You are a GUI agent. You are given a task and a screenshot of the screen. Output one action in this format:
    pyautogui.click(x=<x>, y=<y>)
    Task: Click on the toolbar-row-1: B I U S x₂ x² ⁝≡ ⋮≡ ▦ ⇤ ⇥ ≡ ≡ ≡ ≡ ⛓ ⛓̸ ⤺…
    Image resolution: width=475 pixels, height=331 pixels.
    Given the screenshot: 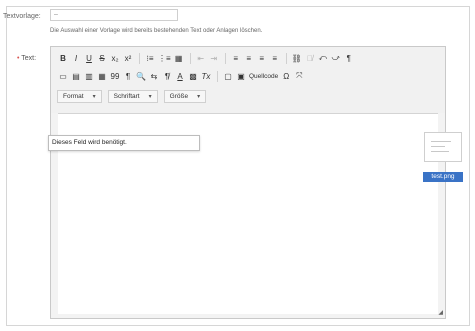 What is the action you would take?
    pyautogui.click(x=206, y=58)
    